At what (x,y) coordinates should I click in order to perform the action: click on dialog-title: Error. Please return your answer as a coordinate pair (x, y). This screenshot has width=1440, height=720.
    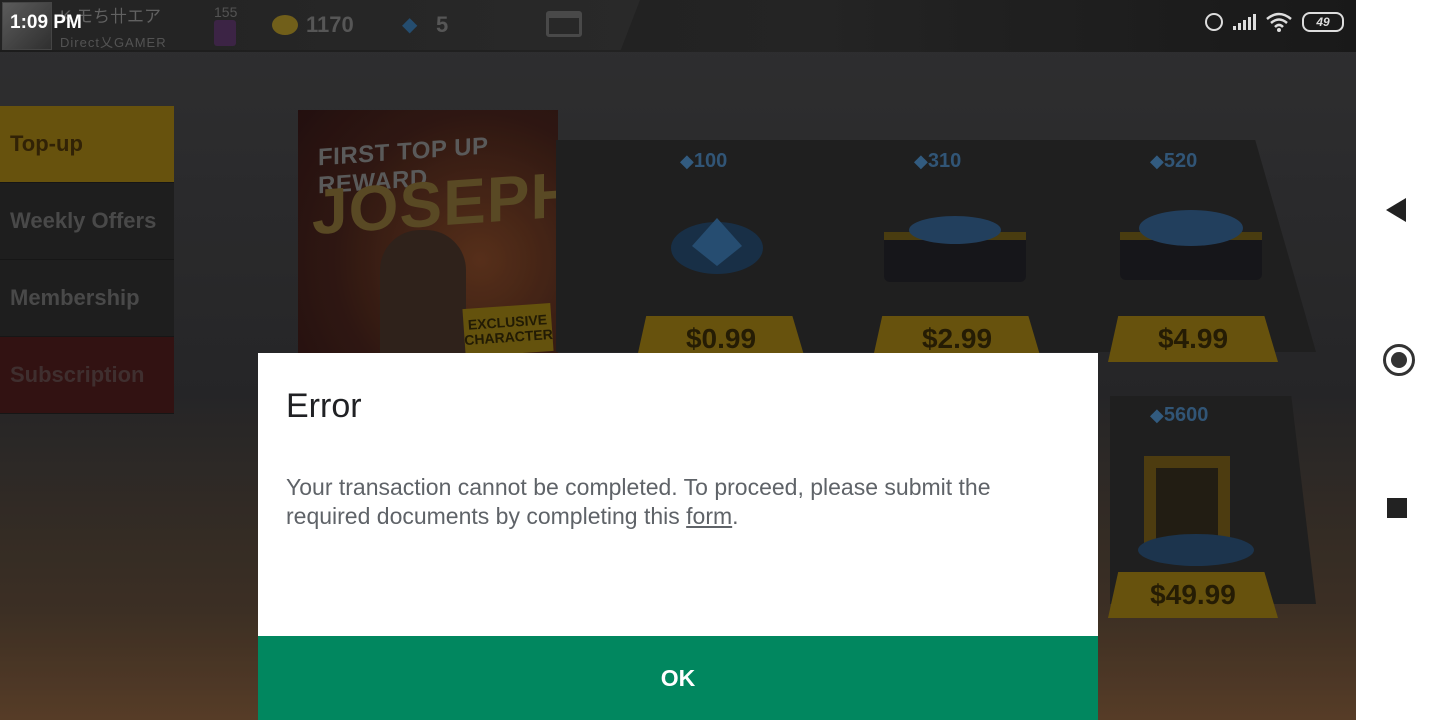
    Looking at the image, I should click on (324, 406).